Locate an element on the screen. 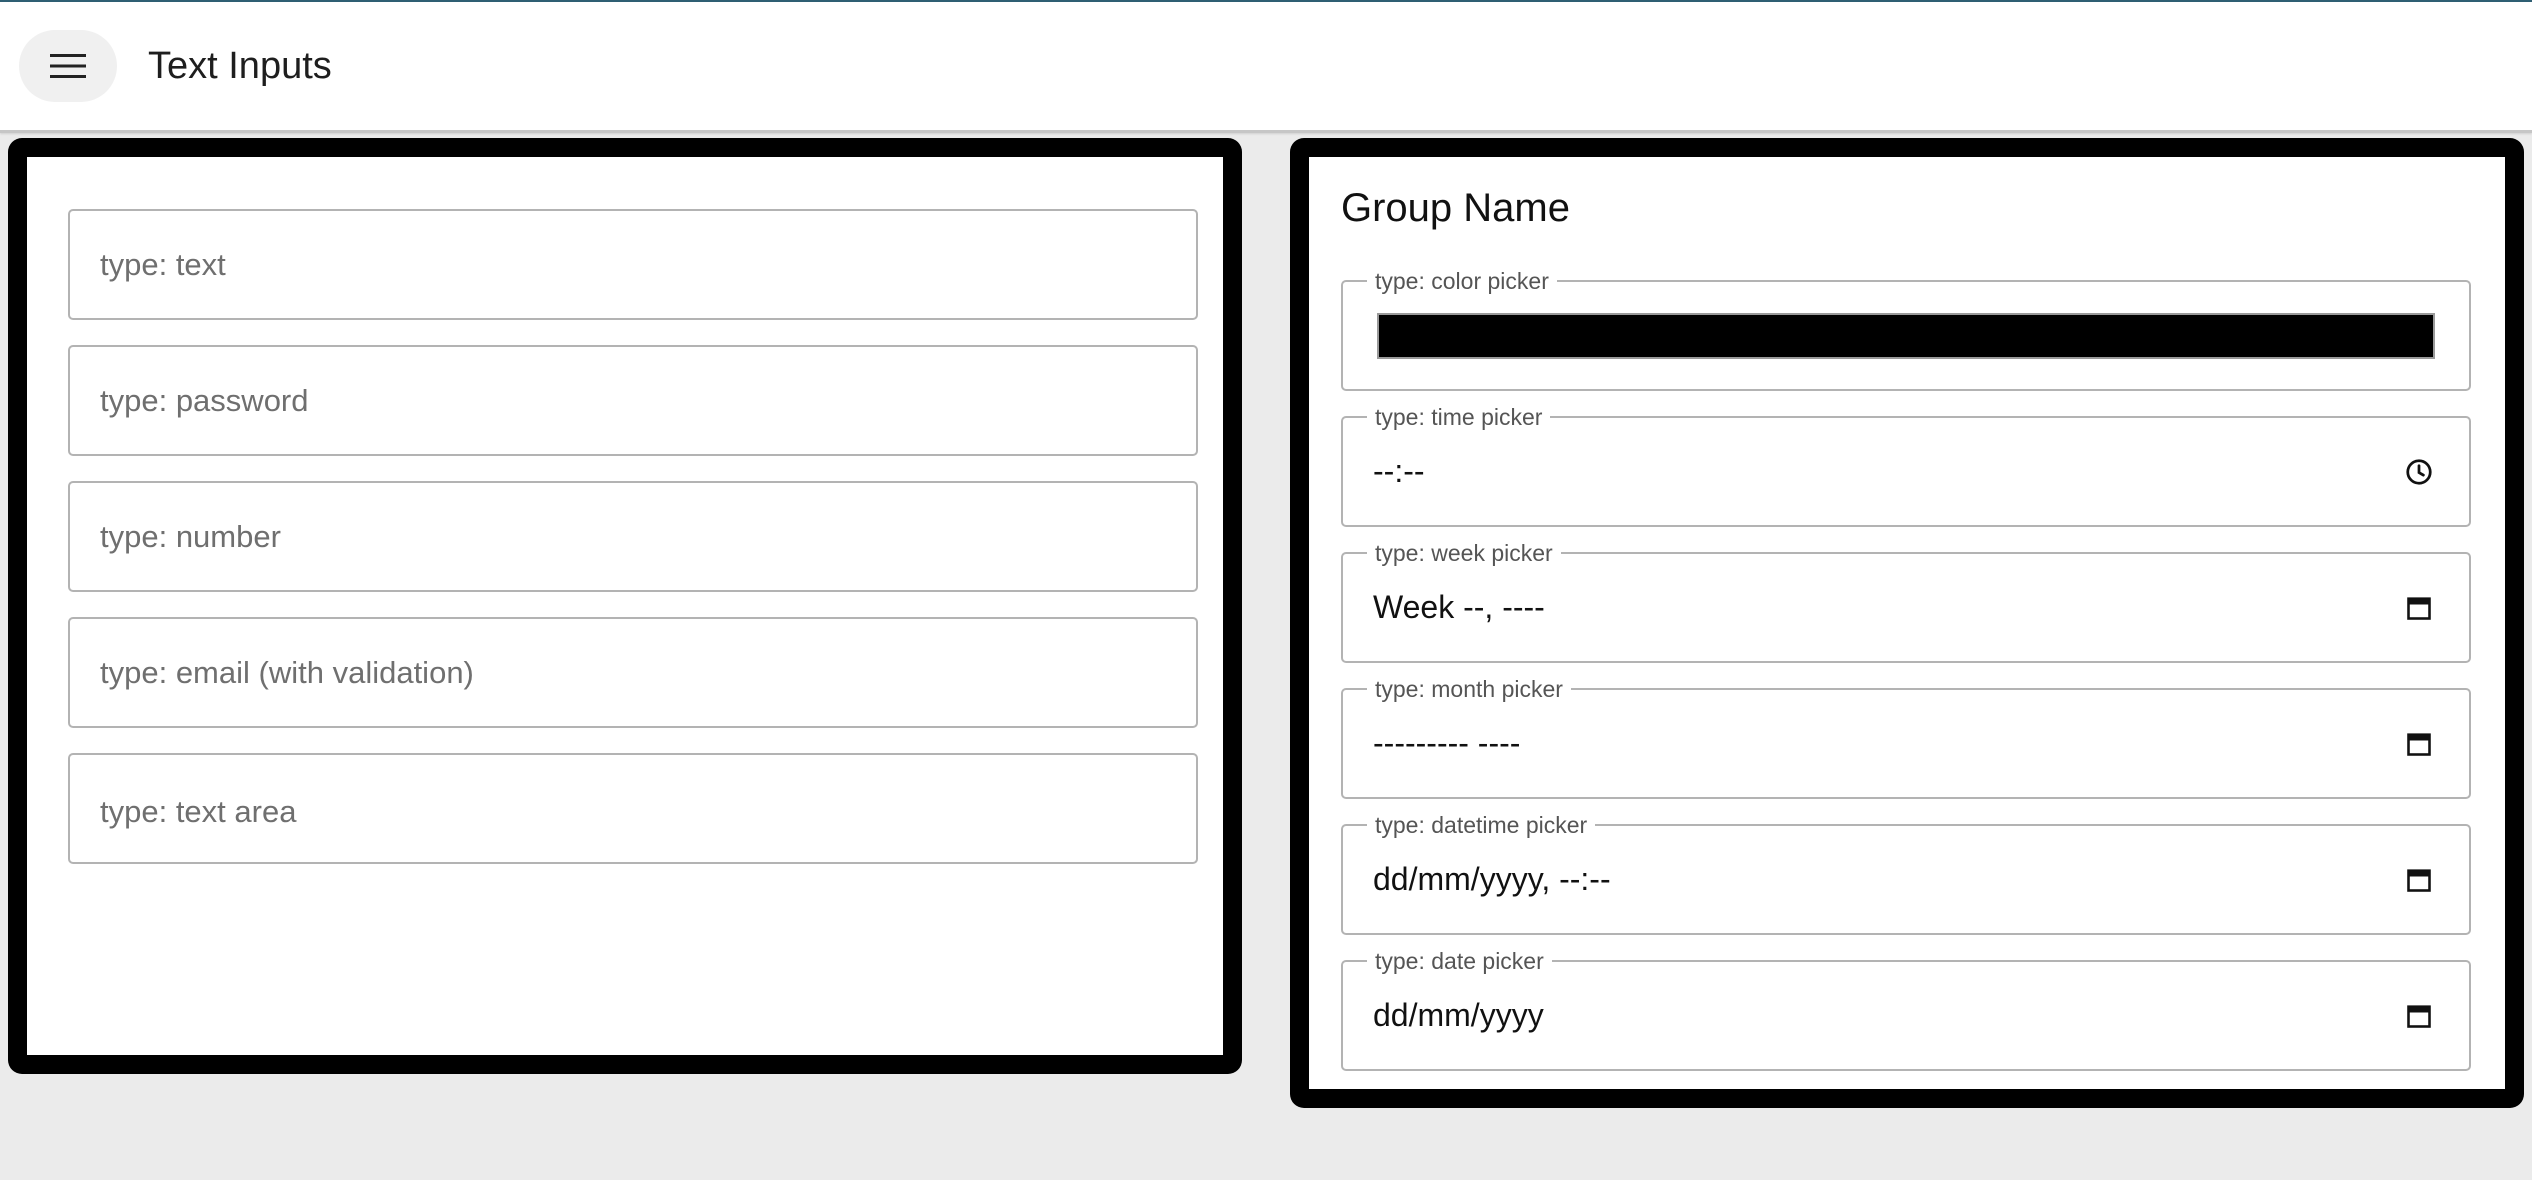 Image resolution: width=2532 pixels, height=1180 pixels. menu-button is located at coordinates (68, 66).